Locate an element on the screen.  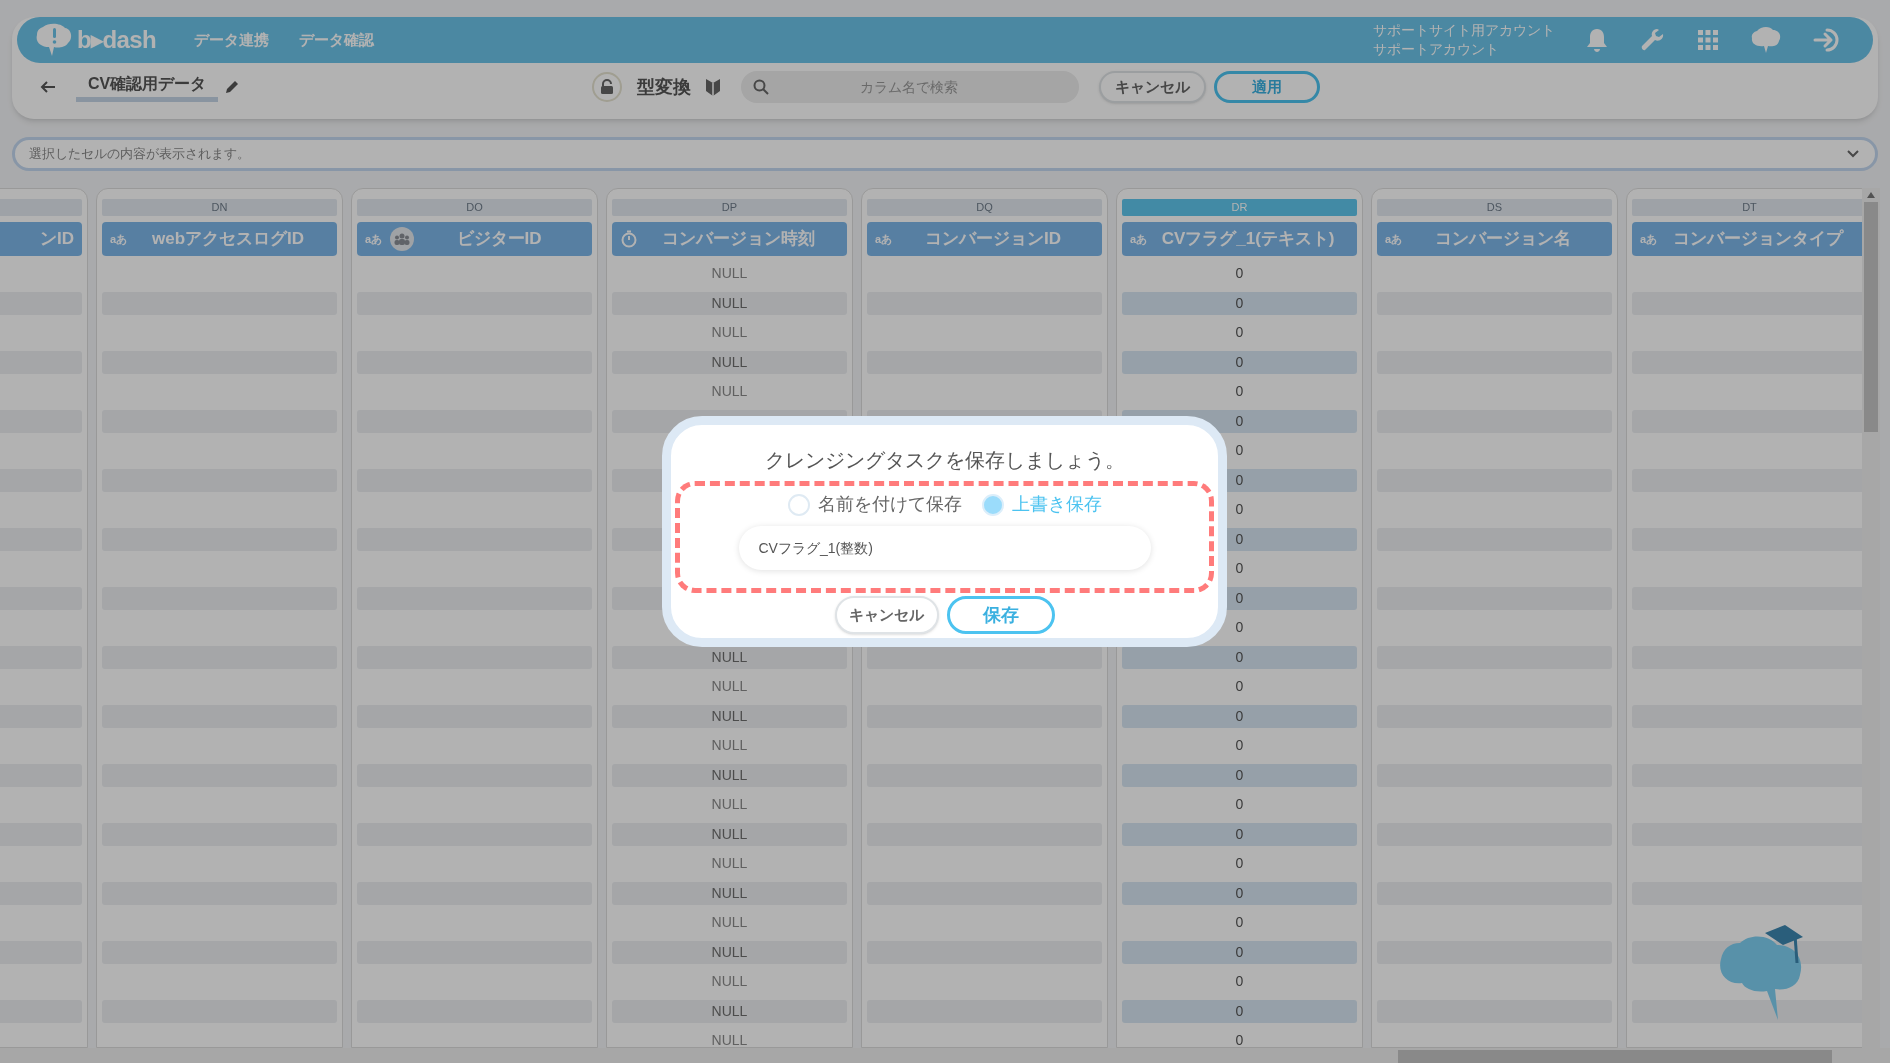
nav-link: データ連携 is located at coordinates (232, 40).